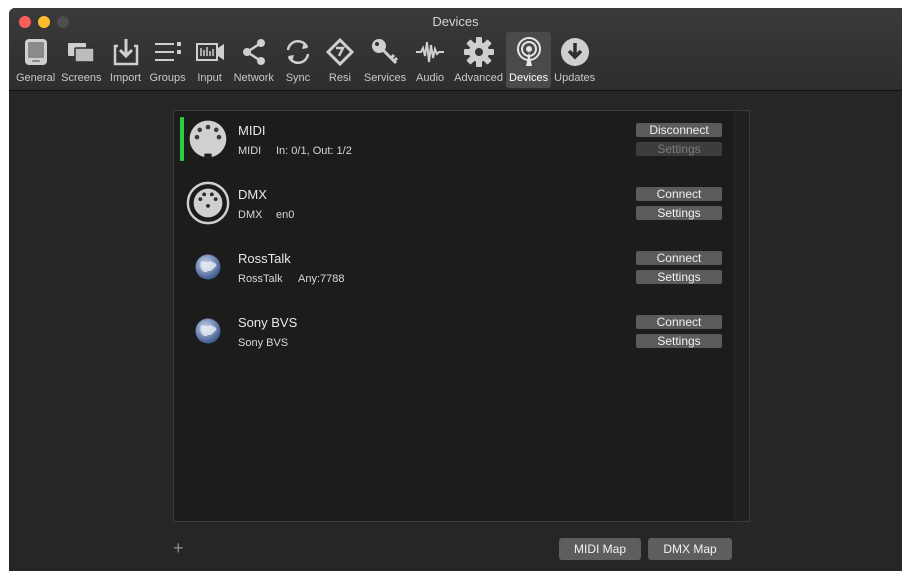 The image size is (902, 571). I want to click on tab-network: Network, so click(254, 60).